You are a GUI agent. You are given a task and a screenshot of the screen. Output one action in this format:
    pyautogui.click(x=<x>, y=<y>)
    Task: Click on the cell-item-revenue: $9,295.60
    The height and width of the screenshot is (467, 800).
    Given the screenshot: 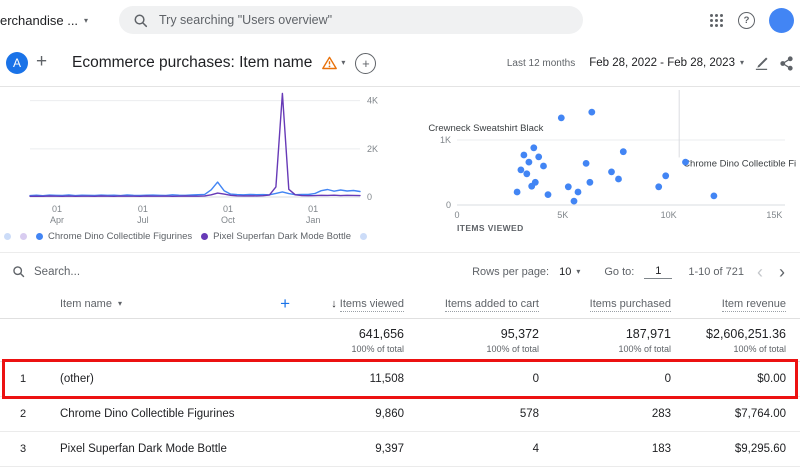 What is the action you would take?
    pyautogui.click(x=760, y=449)
    